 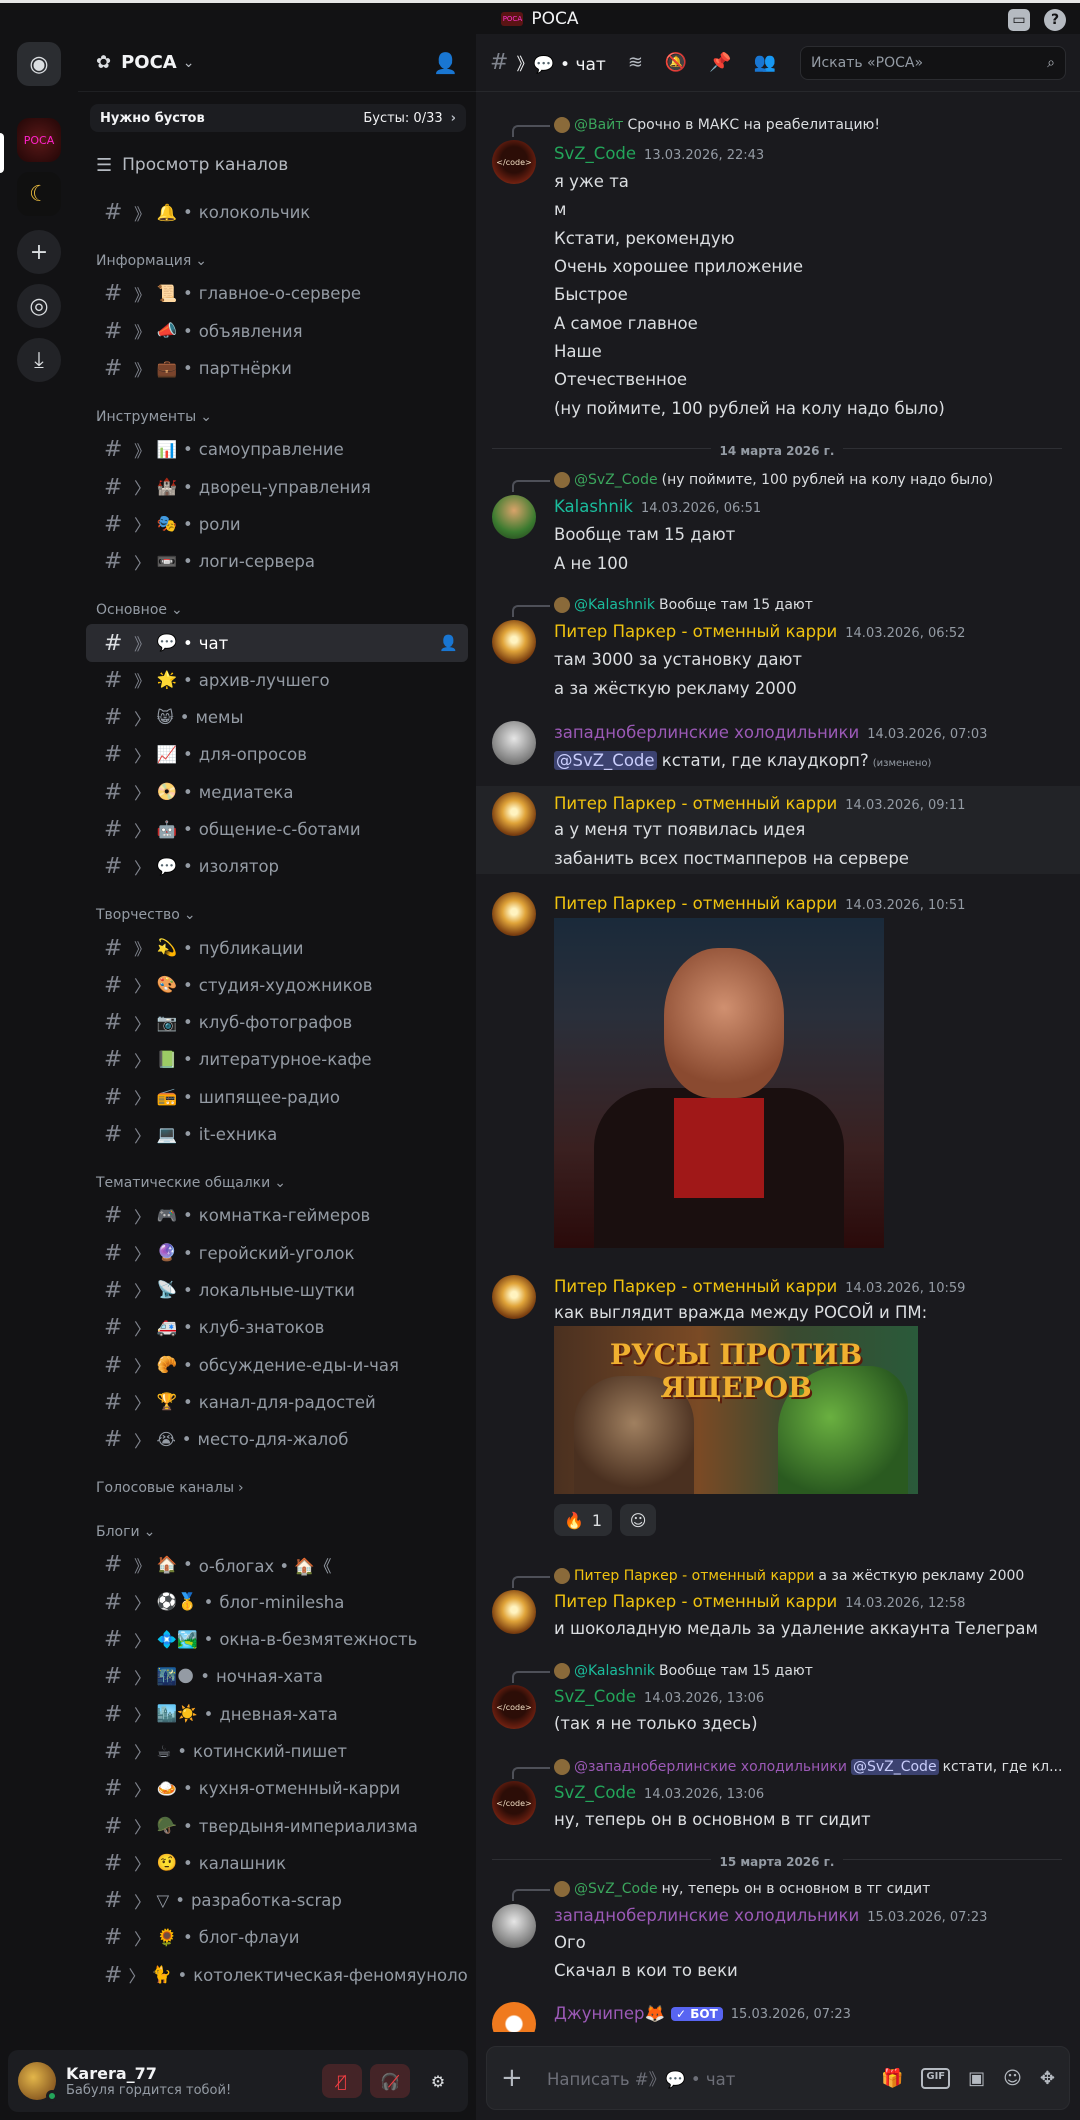 What do you see at coordinates (638, 1520) in the screenshot?
I see `add-reaction-icon: ☺` at bounding box center [638, 1520].